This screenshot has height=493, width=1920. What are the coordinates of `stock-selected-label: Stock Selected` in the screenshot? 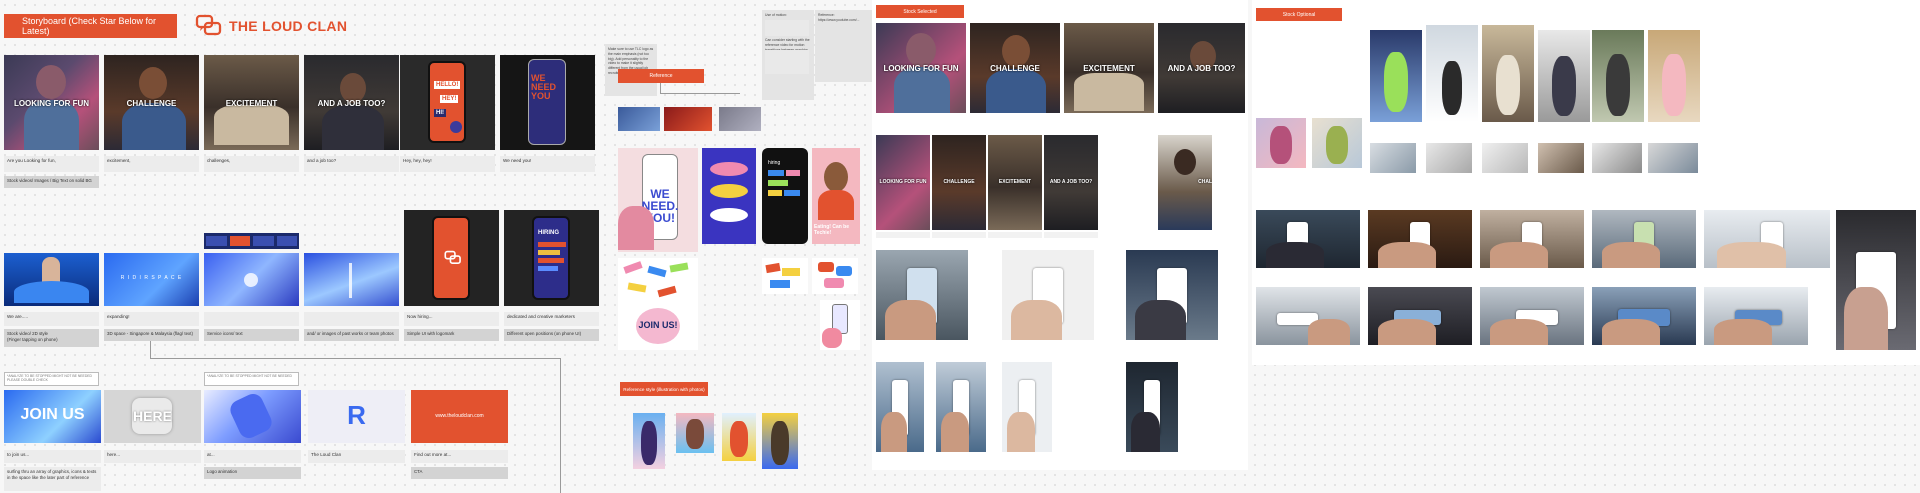 It's located at (920, 11).